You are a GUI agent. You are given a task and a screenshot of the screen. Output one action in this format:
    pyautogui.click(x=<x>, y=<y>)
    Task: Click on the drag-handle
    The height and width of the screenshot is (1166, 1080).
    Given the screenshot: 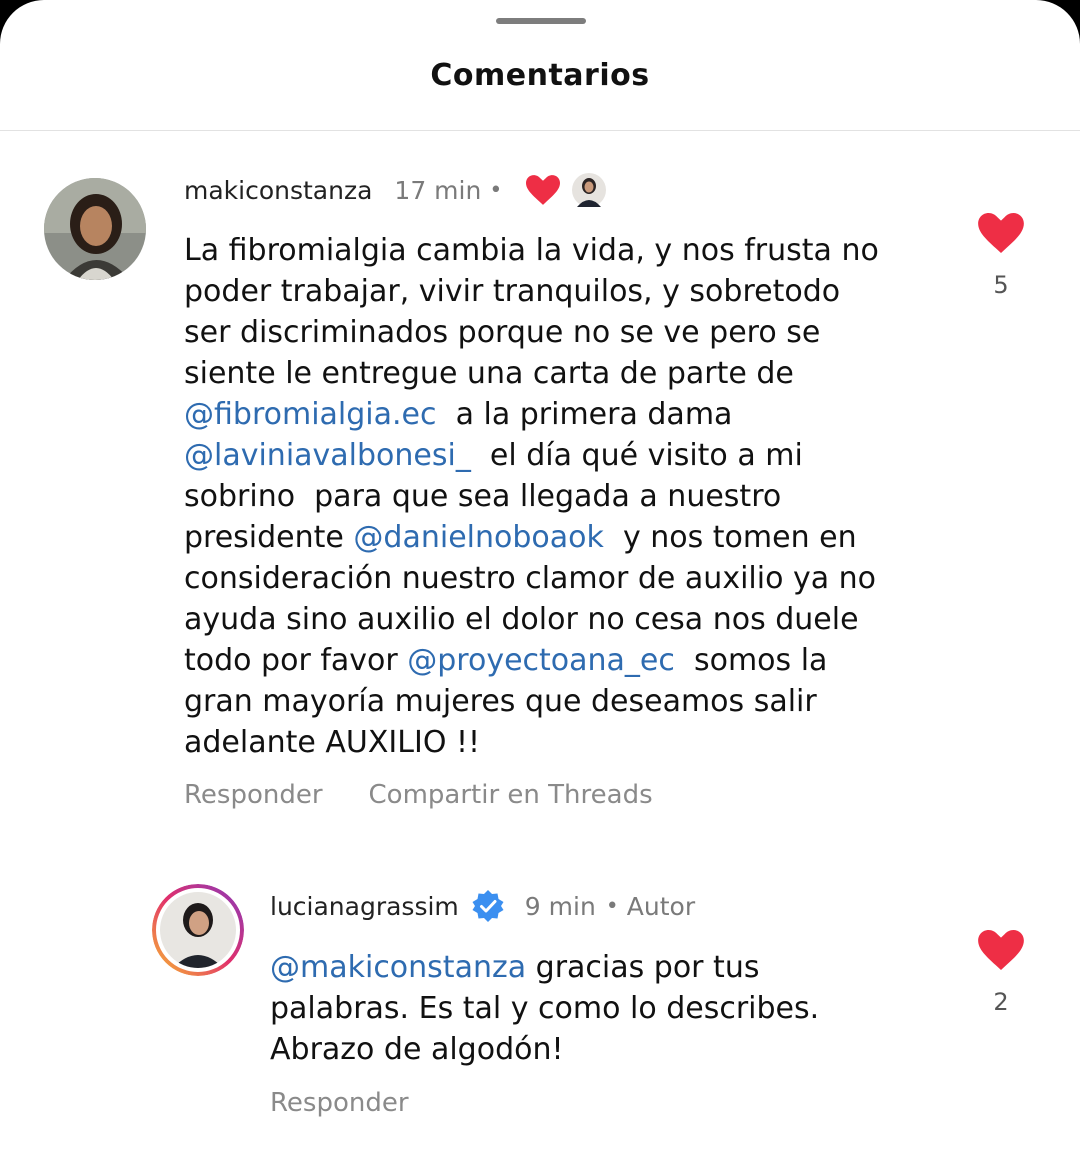 What is the action you would take?
    pyautogui.click(x=541, y=21)
    